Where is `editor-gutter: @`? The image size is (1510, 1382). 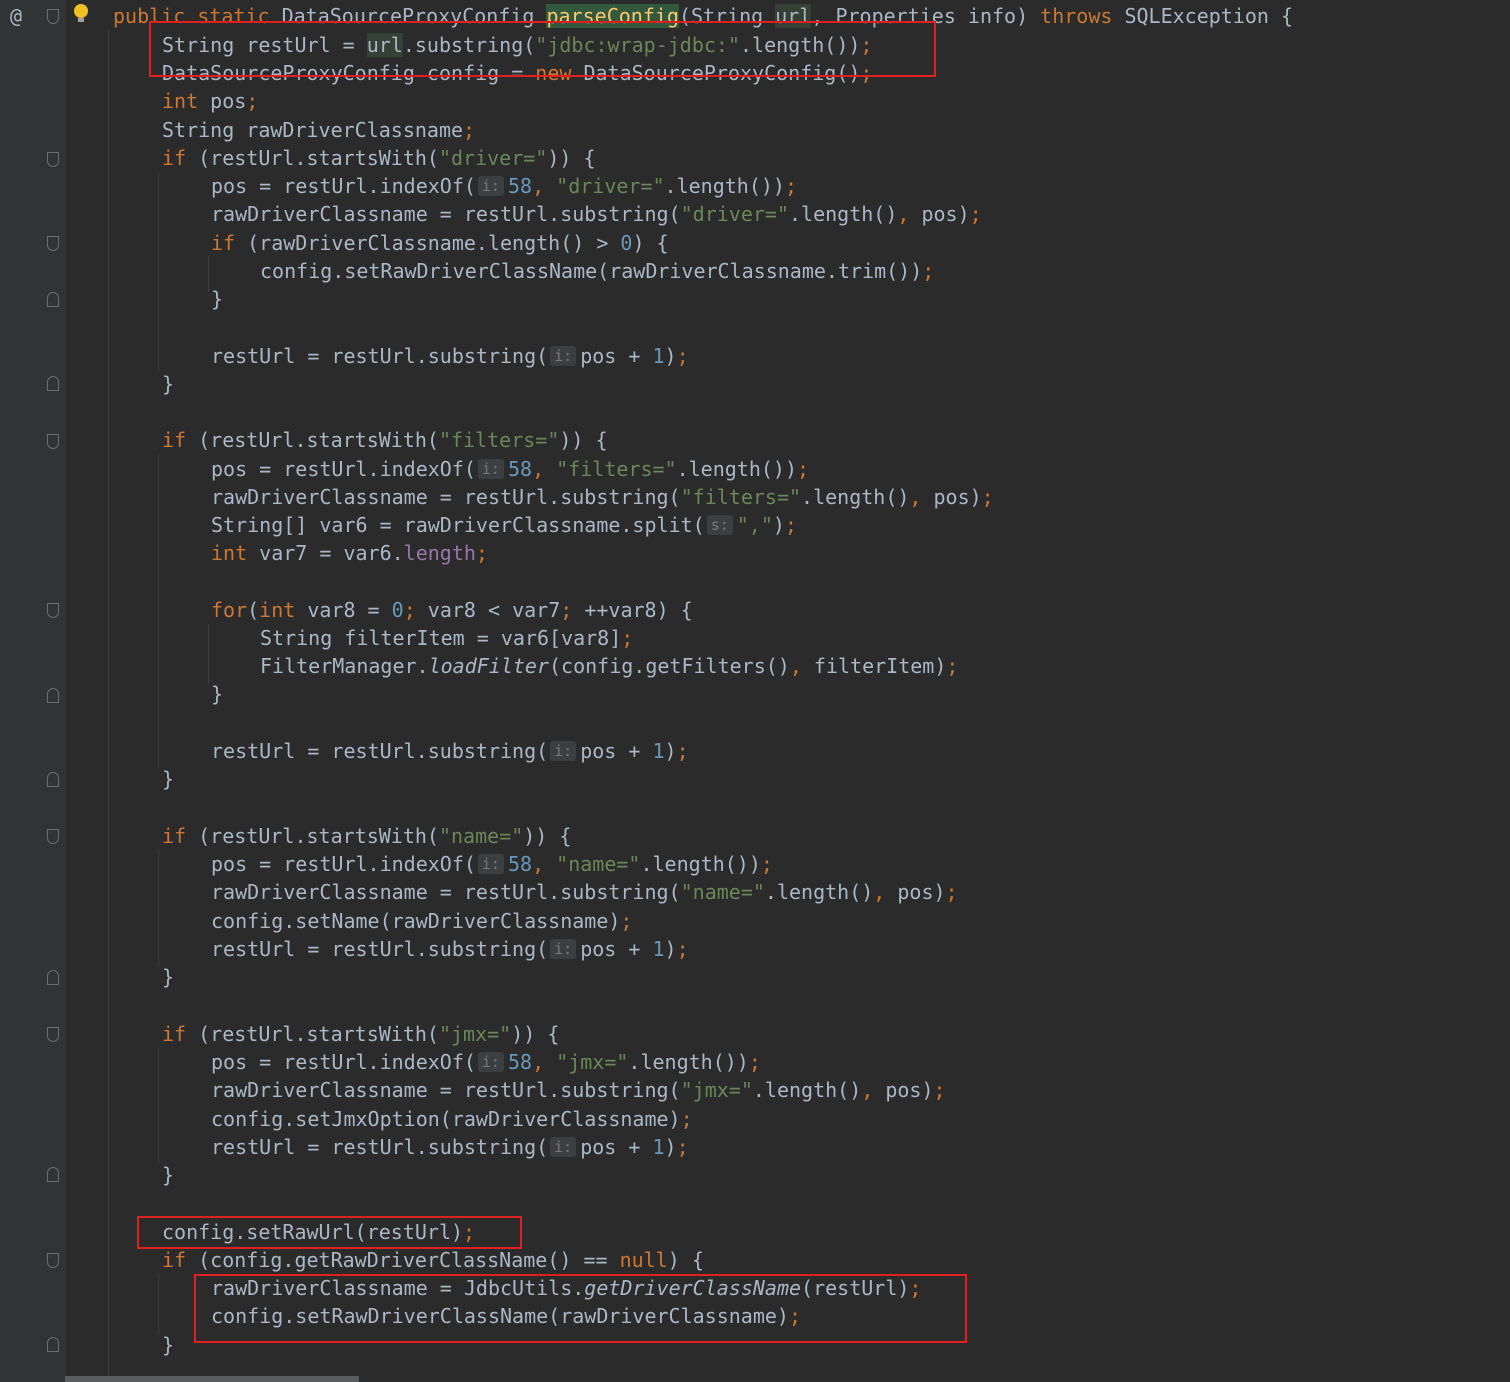 editor-gutter: @ is located at coordinates (44, 691).